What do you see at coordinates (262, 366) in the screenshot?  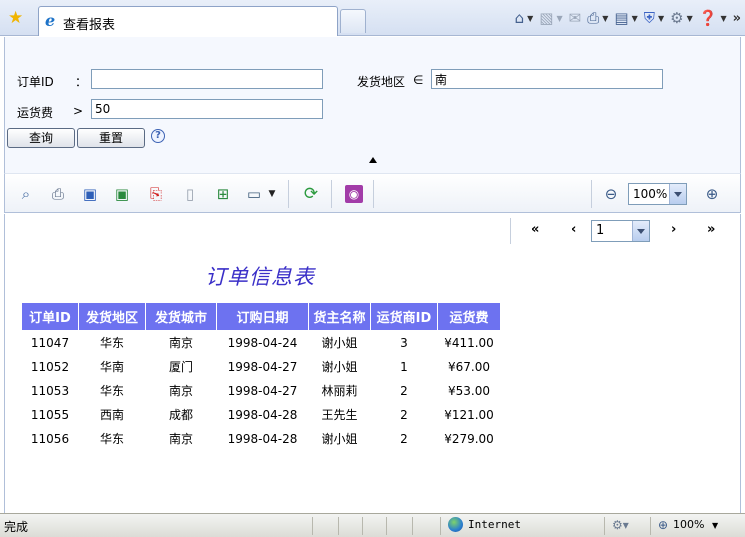 I see `table-cell: 1998-04-27` at bounding box center [262, 366].